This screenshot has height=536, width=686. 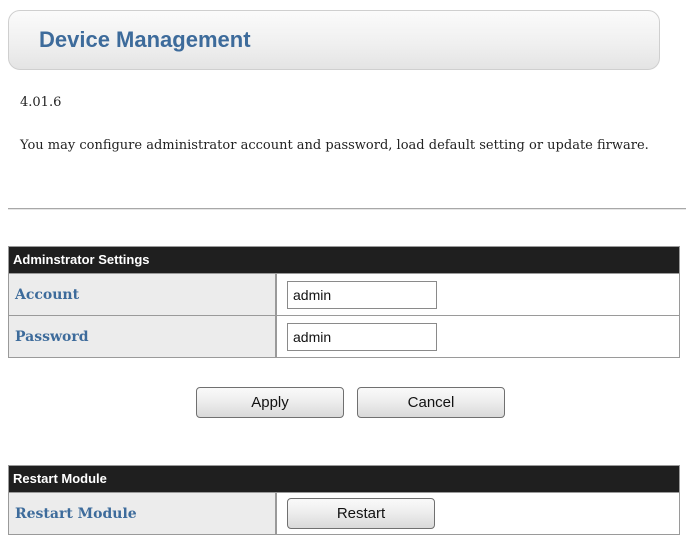 What do you see at coordinates (270, 402) in the screenshot?
I see `apply-button: Apply` at bounding box center [270, 402].